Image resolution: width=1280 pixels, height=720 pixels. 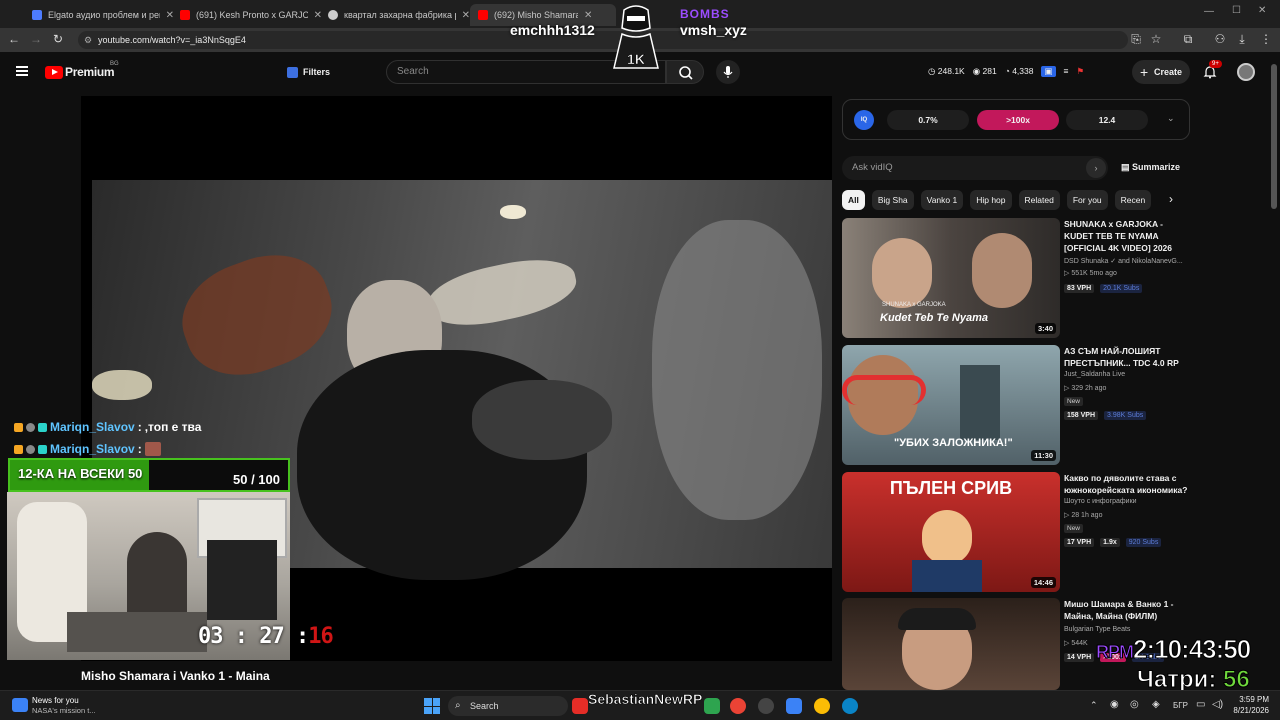 I want to click on bookmark-star-icon: ☆, so click(x=1156, y=39).